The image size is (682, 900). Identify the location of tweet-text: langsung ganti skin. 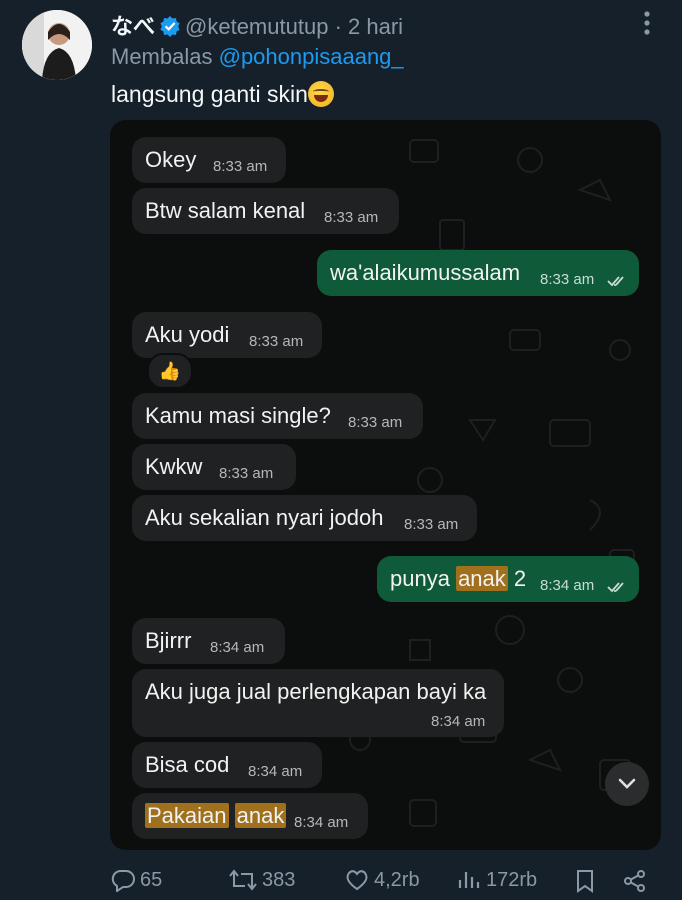
(222, 94).